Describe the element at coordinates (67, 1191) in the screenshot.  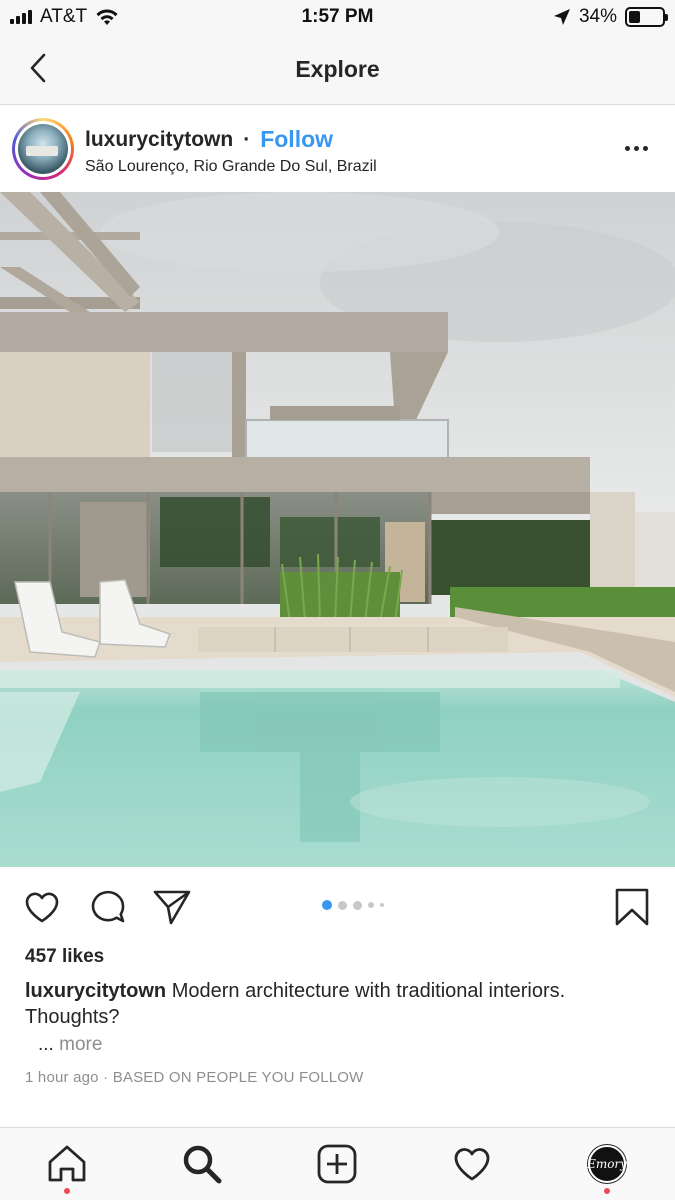
I see `home-notification-dot` at that location.